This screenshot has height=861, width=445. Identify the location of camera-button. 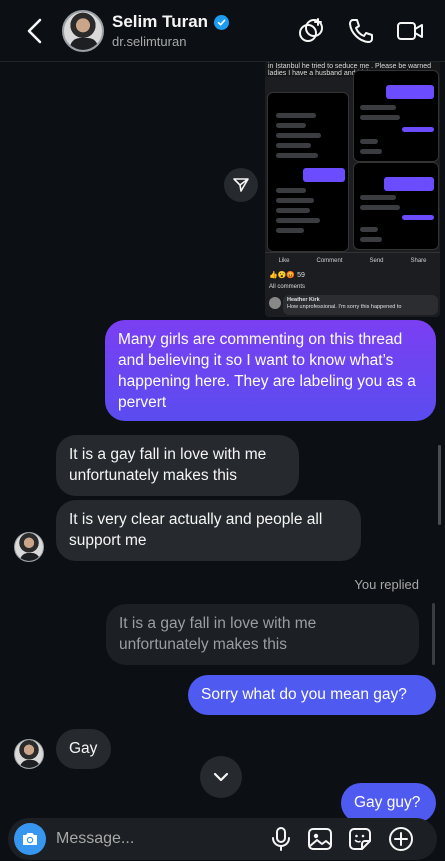
(30, 839).